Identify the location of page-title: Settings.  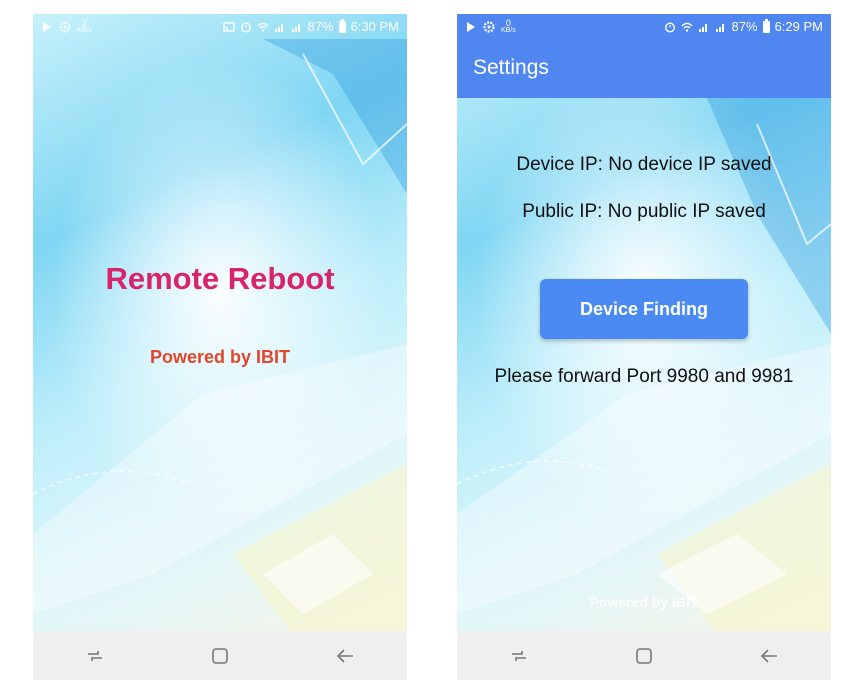
(511, 67).